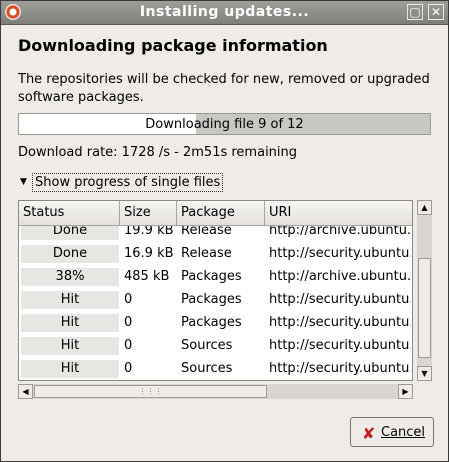 The height and width of the screenshot is (462, 449). What do you see at coordinates (338, 213) in the screenshot?
I see `column-header-uri: URI` at bounding box center [338, 213].